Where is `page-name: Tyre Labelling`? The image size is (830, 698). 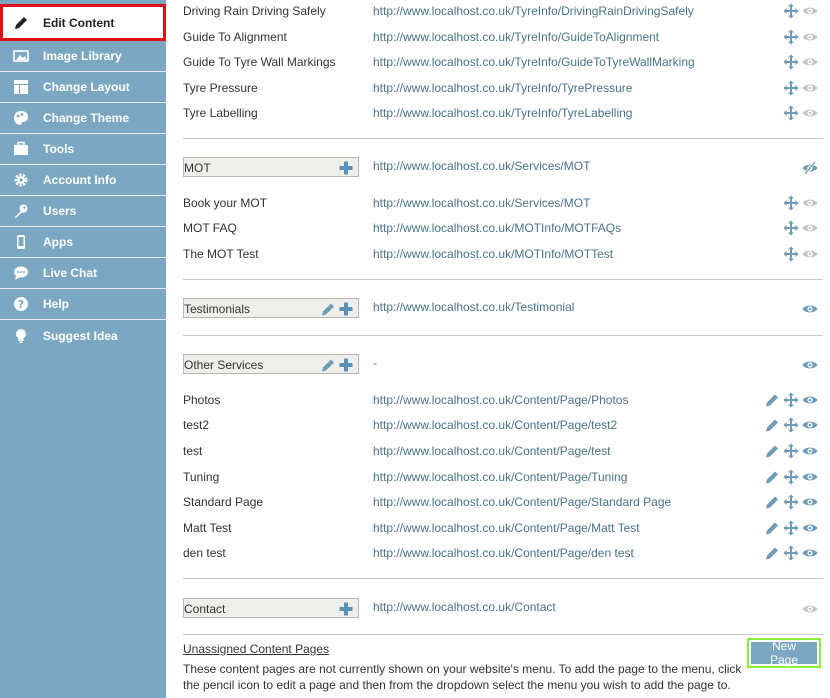
page-name: Tyre Labelling is located at coordinates (220, 113).